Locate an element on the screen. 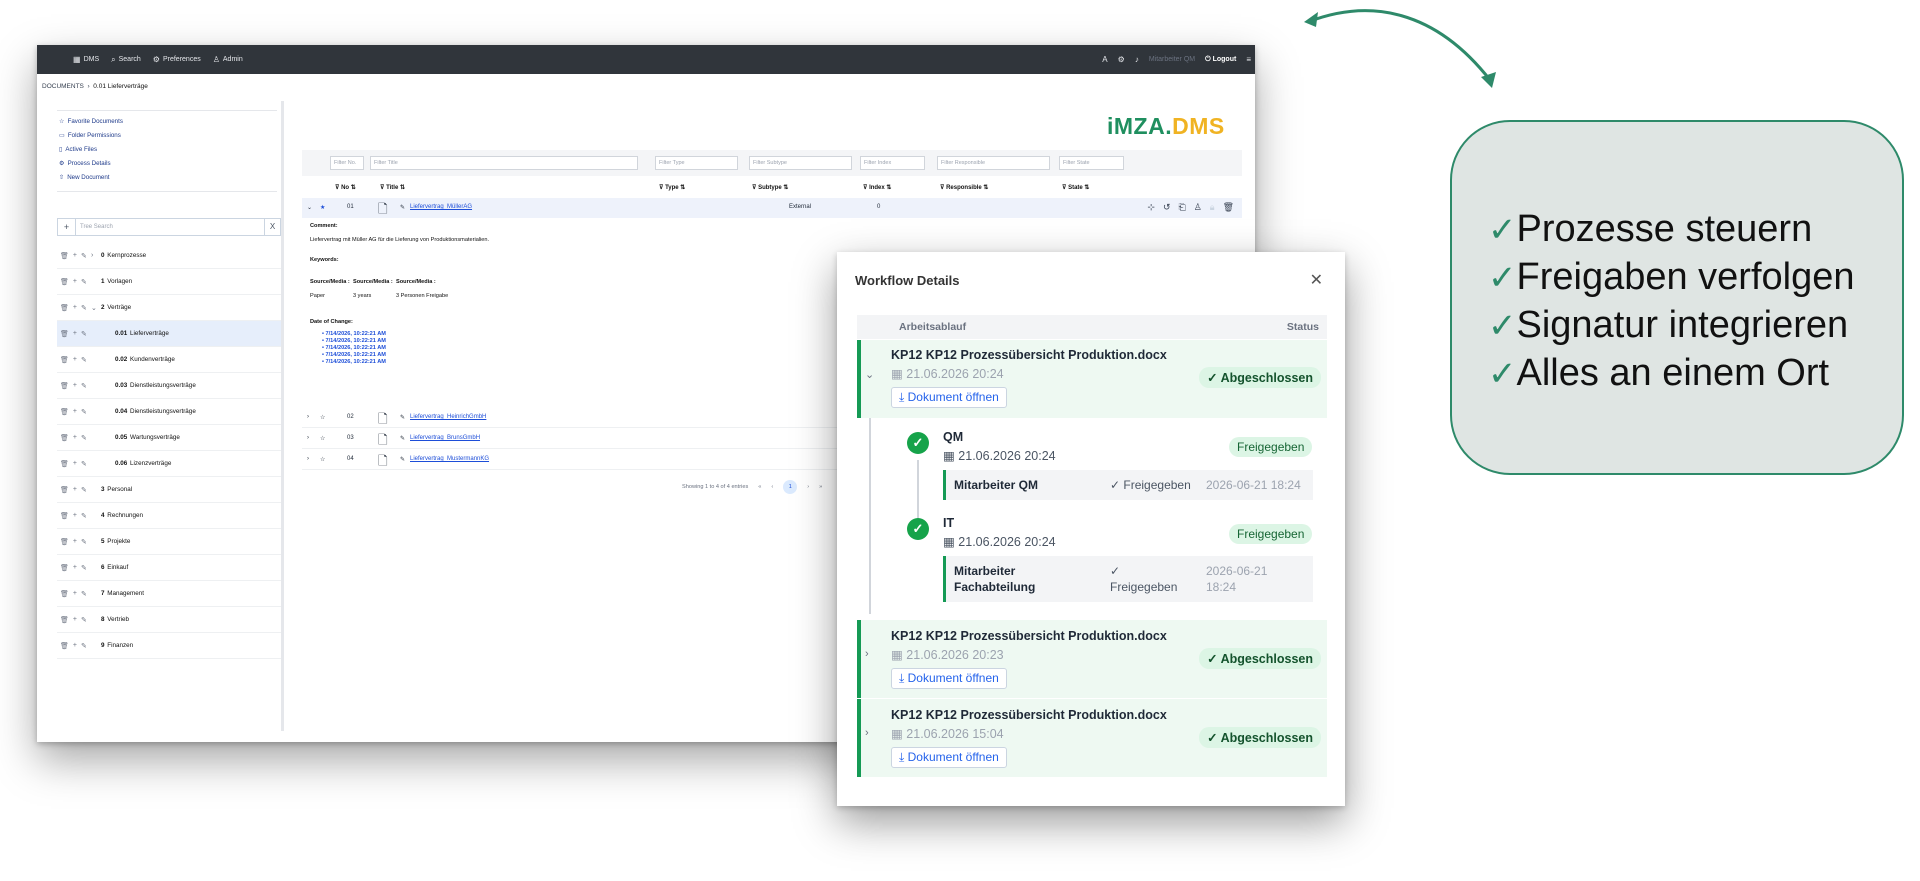 The height and width of the screenshot is (881, 1920). column-no: ⊽ No ⇅ is located at coordinates (345, 187).